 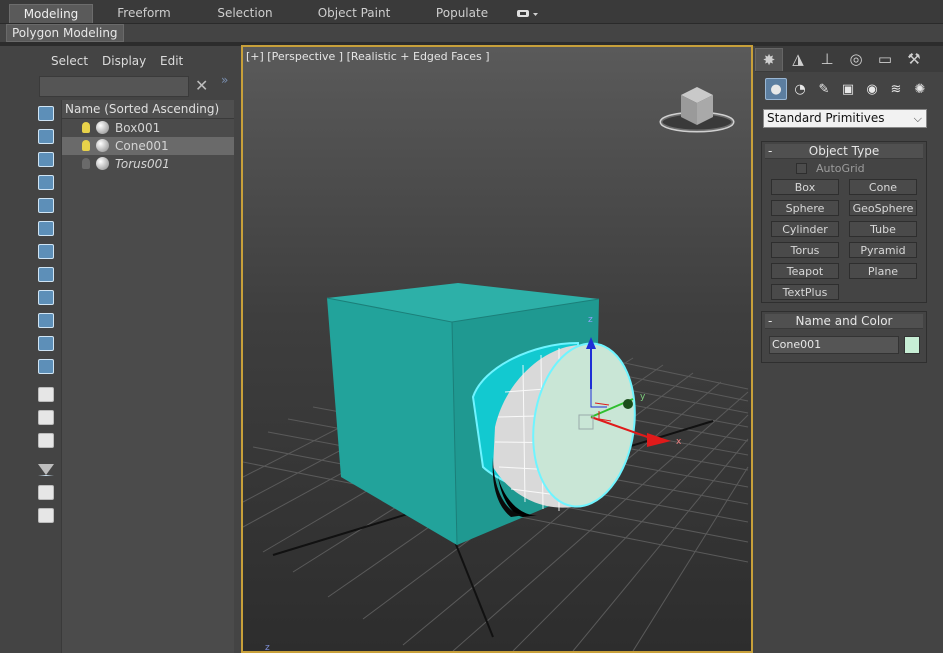 I want to click on object-name: Box001, so click(x=138, y=128).